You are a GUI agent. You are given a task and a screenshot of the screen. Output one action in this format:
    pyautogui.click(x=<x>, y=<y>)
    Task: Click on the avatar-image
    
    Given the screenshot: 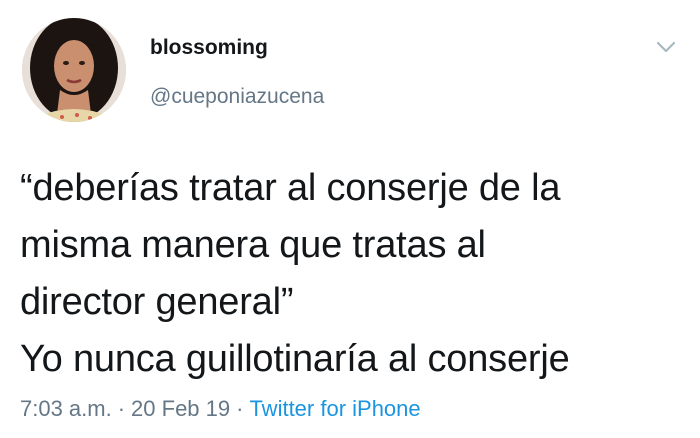 What is the action you would take?
    pyautogui.click(x=74, y=70)
    